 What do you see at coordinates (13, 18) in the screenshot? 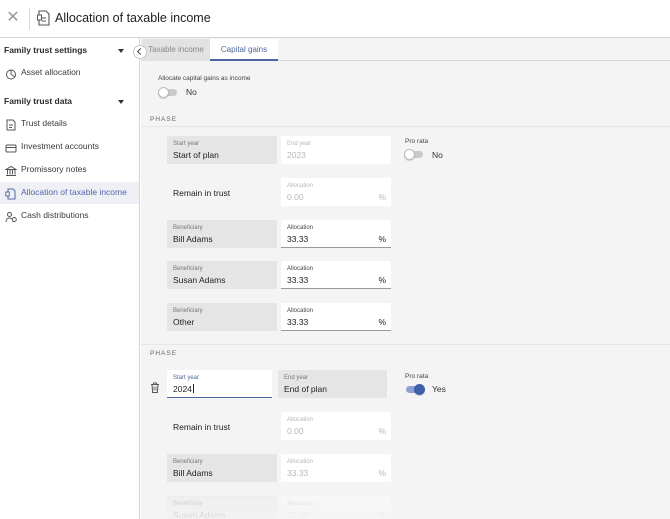
I see `close-icon: ✕` at bounding box center [13, 18].